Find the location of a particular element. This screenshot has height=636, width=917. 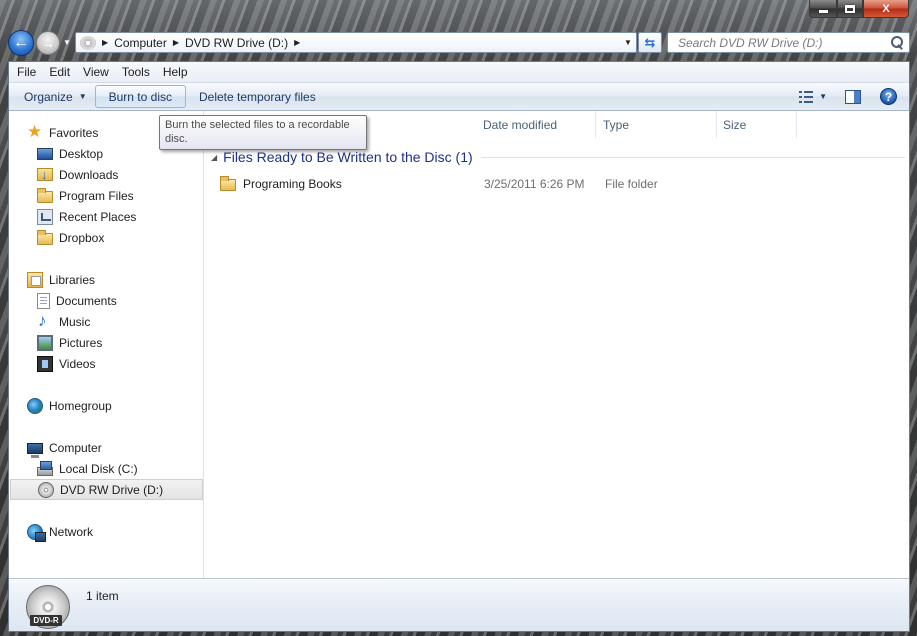

nav-label: Local Disk (C:) is located at coordinates (98, 468).